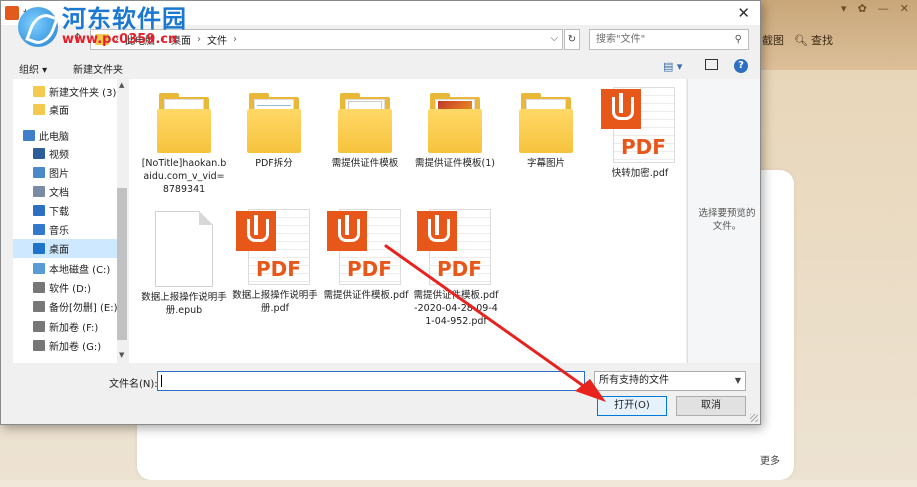 The width and height of the screenshot is (917, 487). What do you see at coordinates (770, 459) in the screenshot?
I see `more-link: 更多` at bounding box center [770, 459].